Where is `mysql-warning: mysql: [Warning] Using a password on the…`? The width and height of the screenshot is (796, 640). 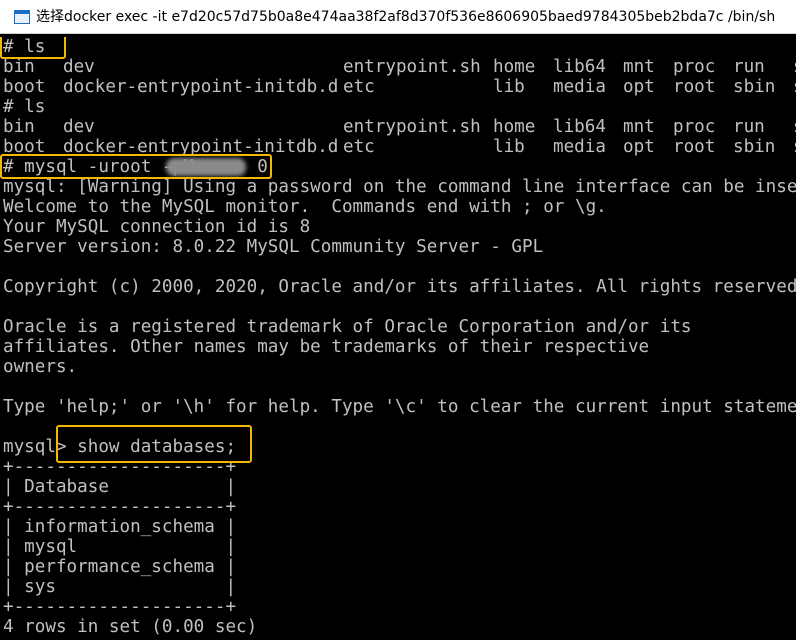
mysql-warning: mysql: [Warning] Using a password on the… is located at coordinates (399, 187).